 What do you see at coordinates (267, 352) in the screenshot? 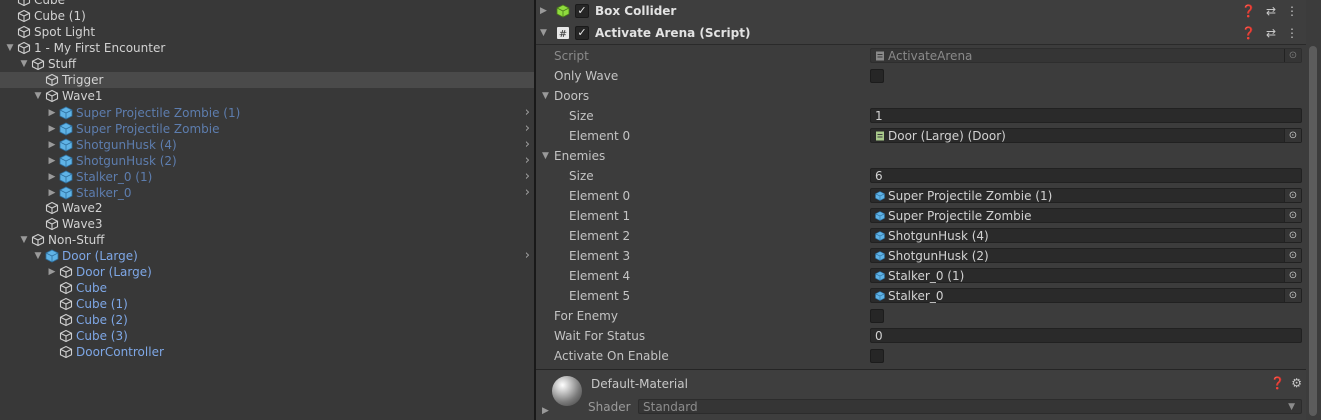
I see `hierarchy-item: DoorController` at bounding box center [267, 352].